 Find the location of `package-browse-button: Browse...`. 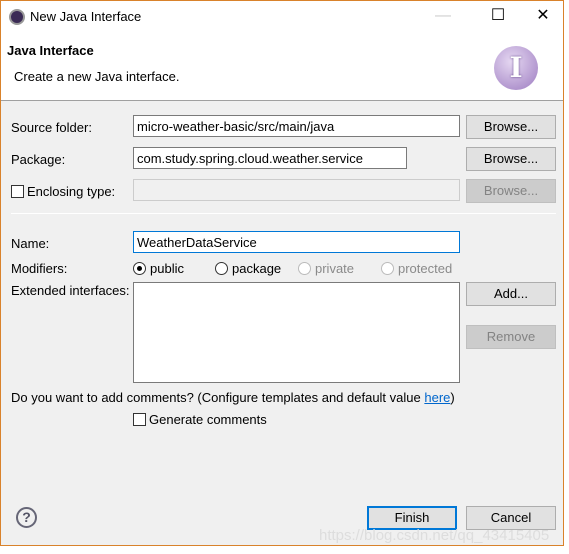

package-browse-button: Browse... is located at coordinates (511, 159).